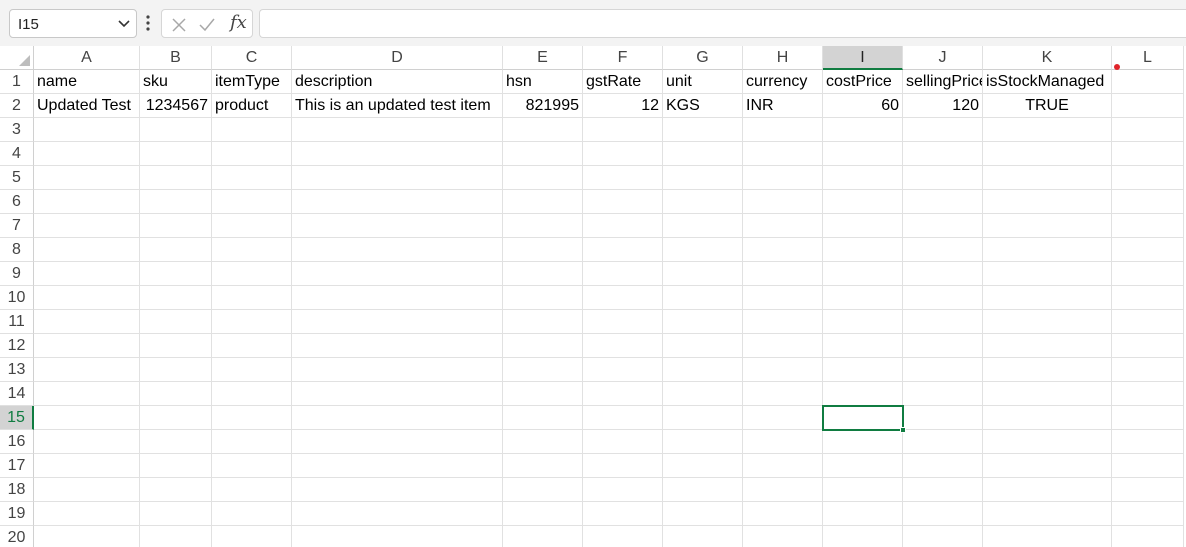 The width and height of the screenshot is (1186, 547). What do you see at coordinates (1148, 82) in the screenshot?
I see `cell-l1` at bounding box center [1148, 82].